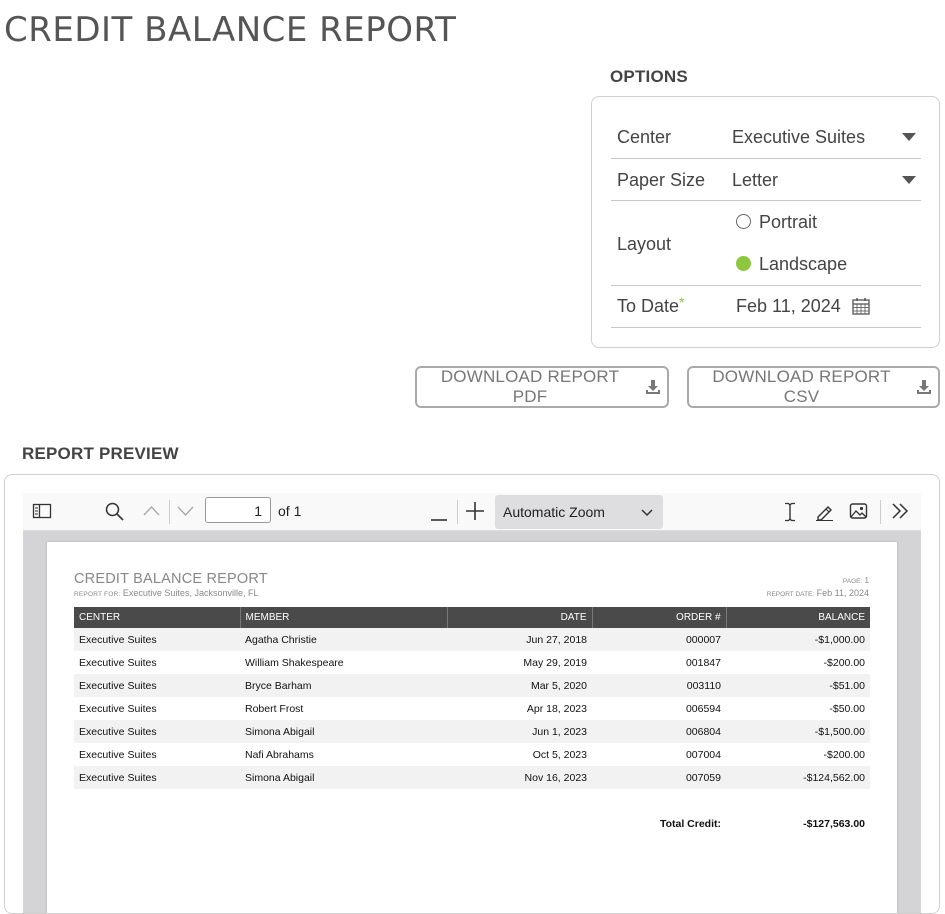 Image resolution: width=945 pixels, height=914 pixels. What do you see at coordinates (343, 685) in the screenshot?
I see `table-cell: Bryce Barham` at bounding box center [343, 685].